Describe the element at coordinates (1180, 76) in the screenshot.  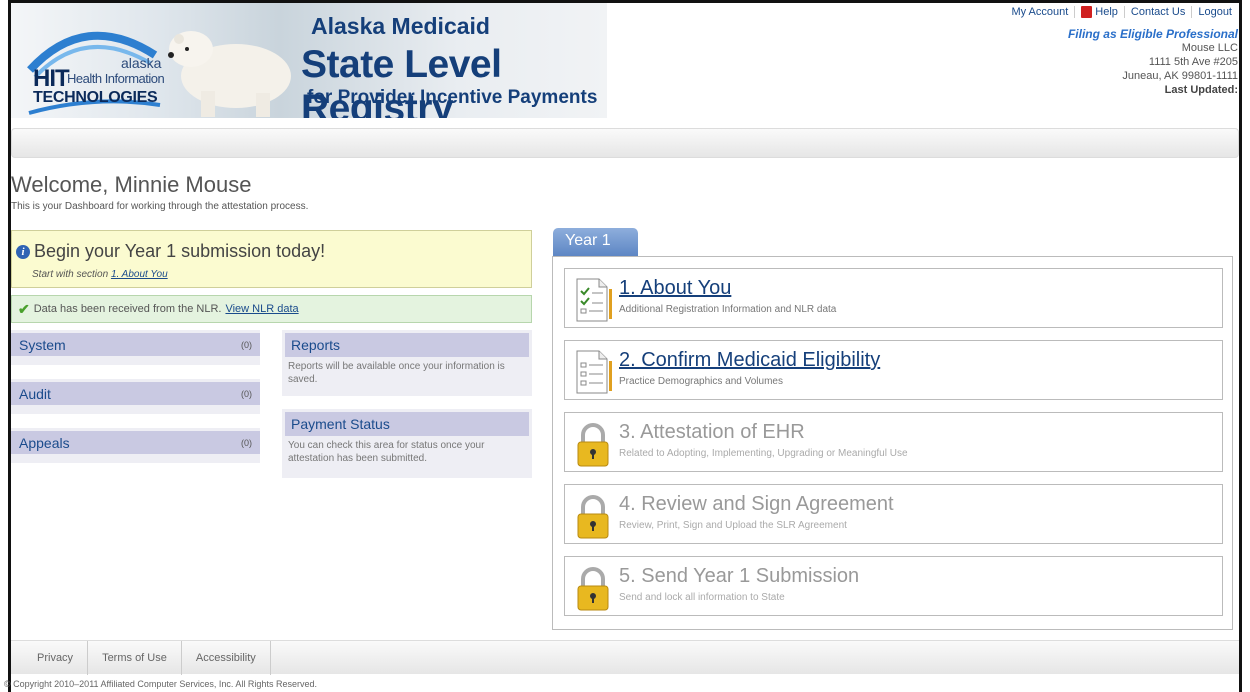
I see `provider-address-line2: Juneau, AK 99801-1111` at that location.